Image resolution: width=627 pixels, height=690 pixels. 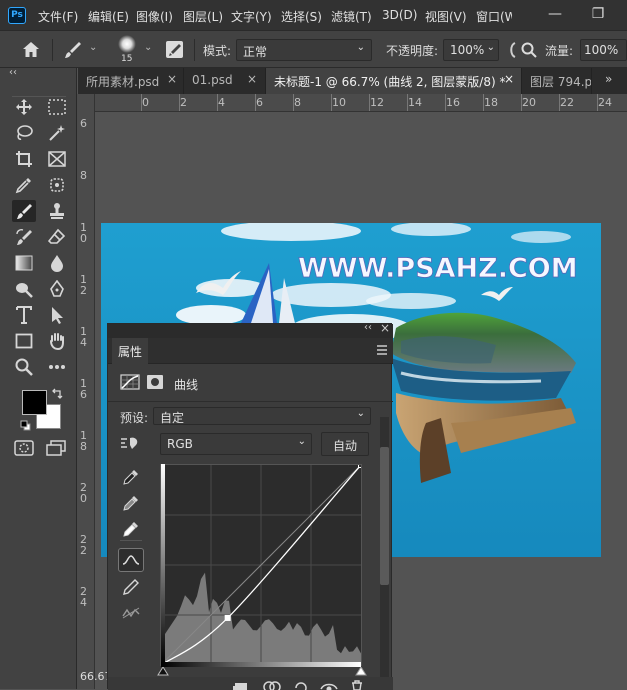 I want to click on pencil-draw-icon, so click(x=131, y=587).